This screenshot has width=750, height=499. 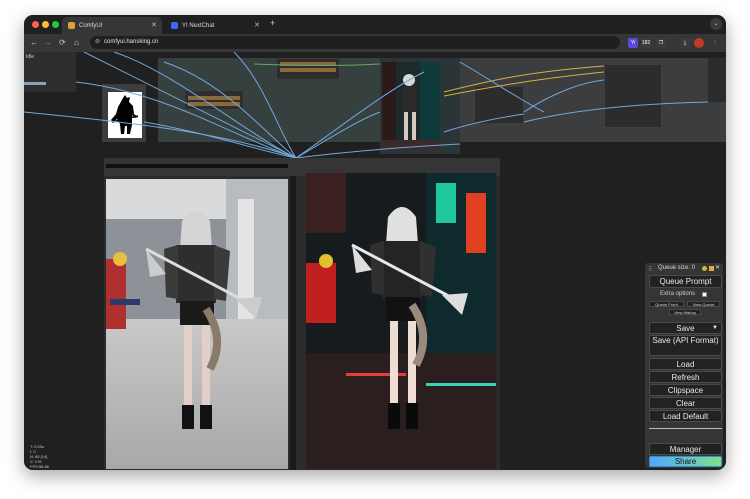 What do you see at coordinates (685, 403) in the screenshot?
I see `clear-button: Clear` at bounding box center [685, 403].